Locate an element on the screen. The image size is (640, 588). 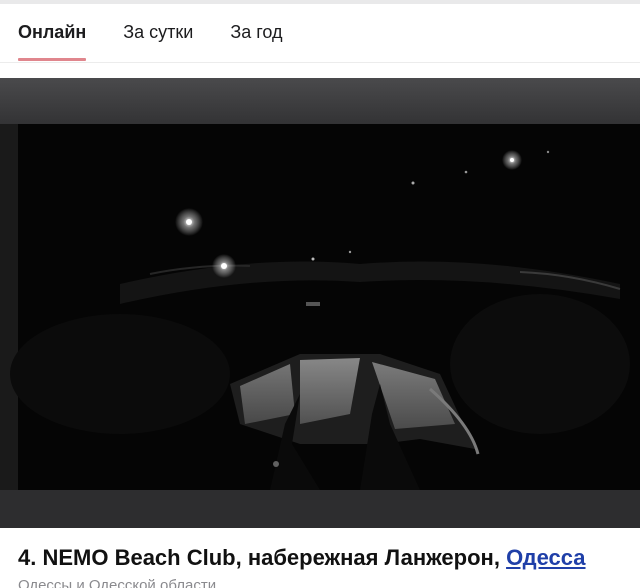
tab-online: Онлайн is located at coordinates (52, 33).